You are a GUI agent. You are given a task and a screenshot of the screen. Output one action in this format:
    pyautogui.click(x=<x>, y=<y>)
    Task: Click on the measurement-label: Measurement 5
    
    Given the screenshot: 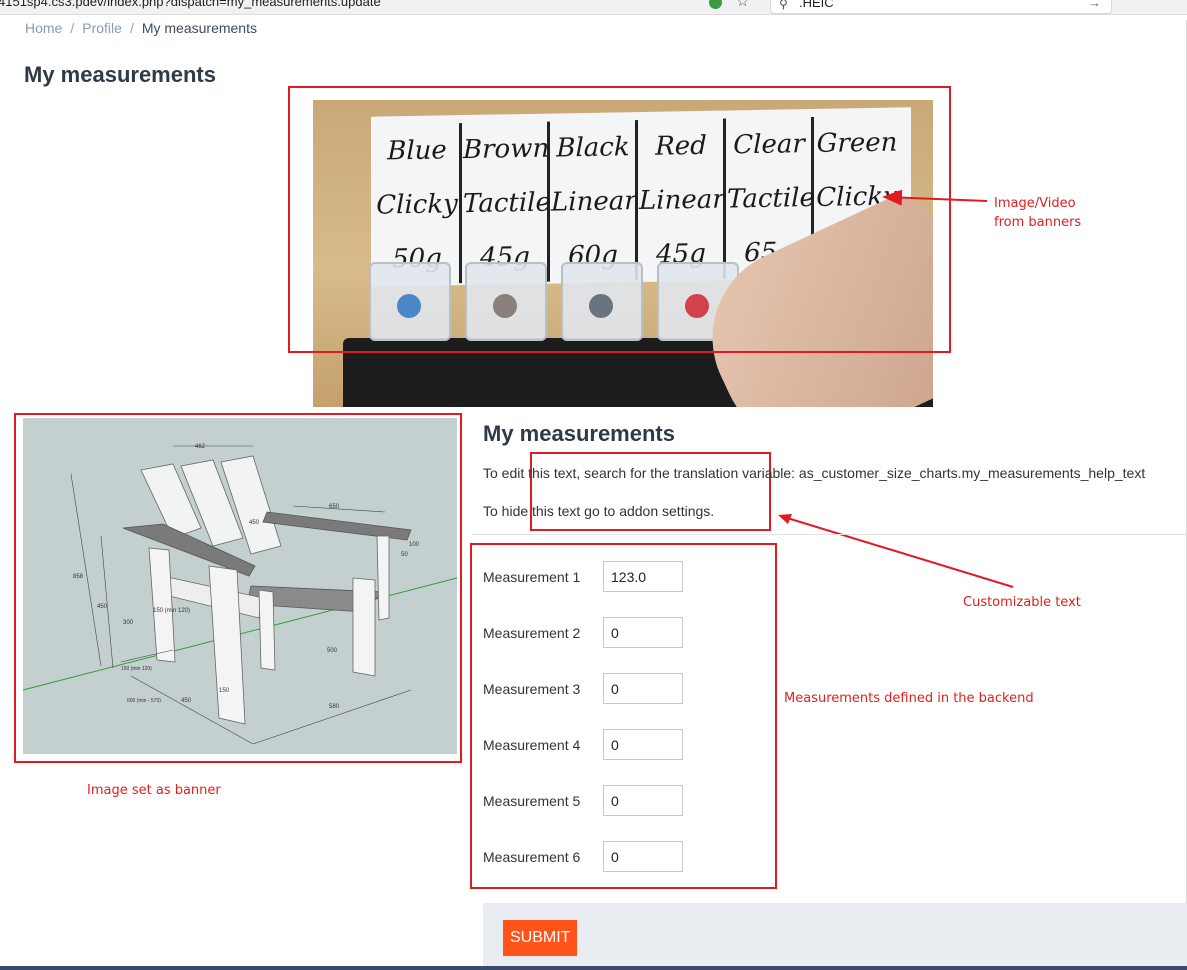 What is the action you would take?
    pyautogui.click(x=532, y=801)
    